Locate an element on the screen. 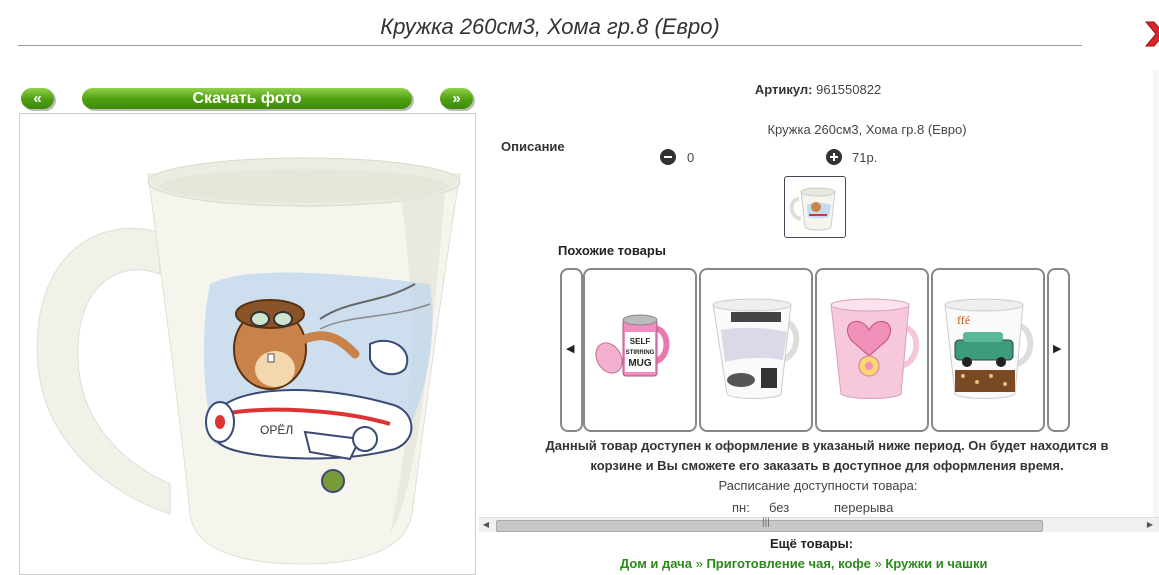 This screenshot has width=1159, height=575. skip-forward-icon: ▶ is located at coordinates (1057, 349).